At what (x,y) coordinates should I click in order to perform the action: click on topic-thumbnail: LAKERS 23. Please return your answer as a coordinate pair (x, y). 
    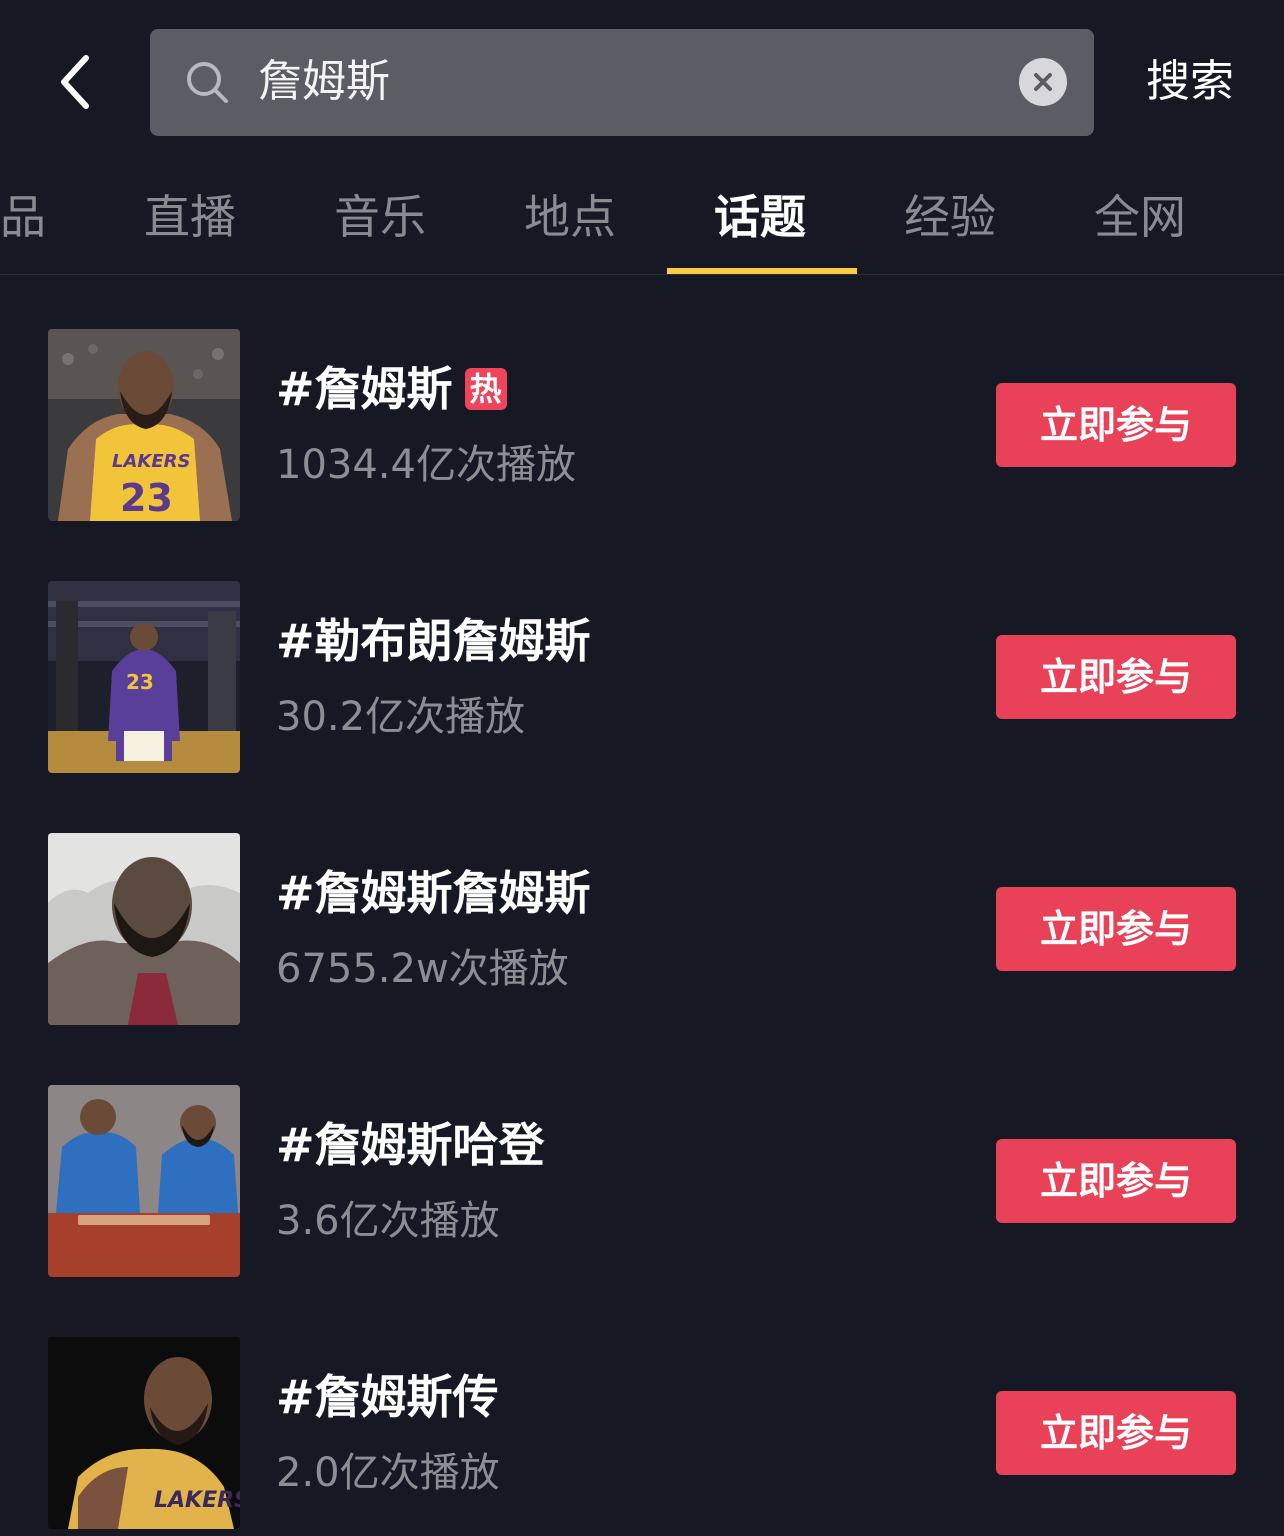
    Looking at the image, I should click on (144, 425).